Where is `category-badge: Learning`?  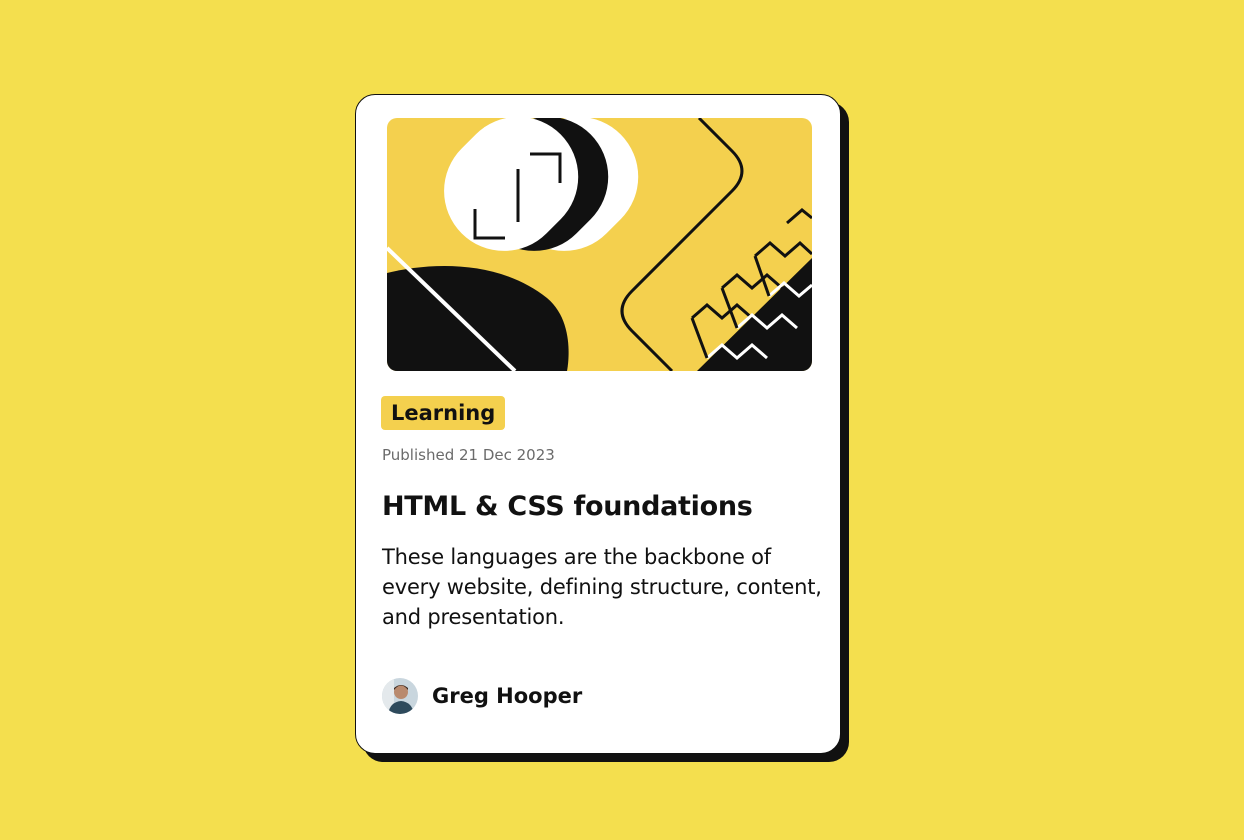
category-badge: Learning is located at coordinates (443, 413).